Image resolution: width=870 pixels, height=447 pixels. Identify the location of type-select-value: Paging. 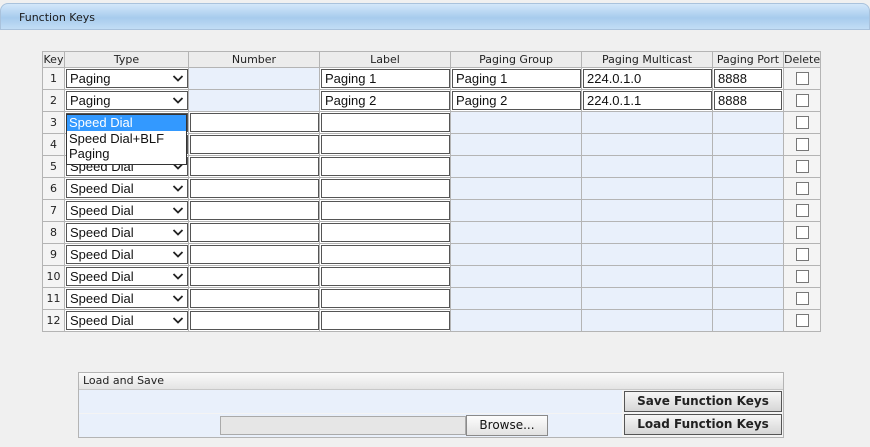
(90, 100).